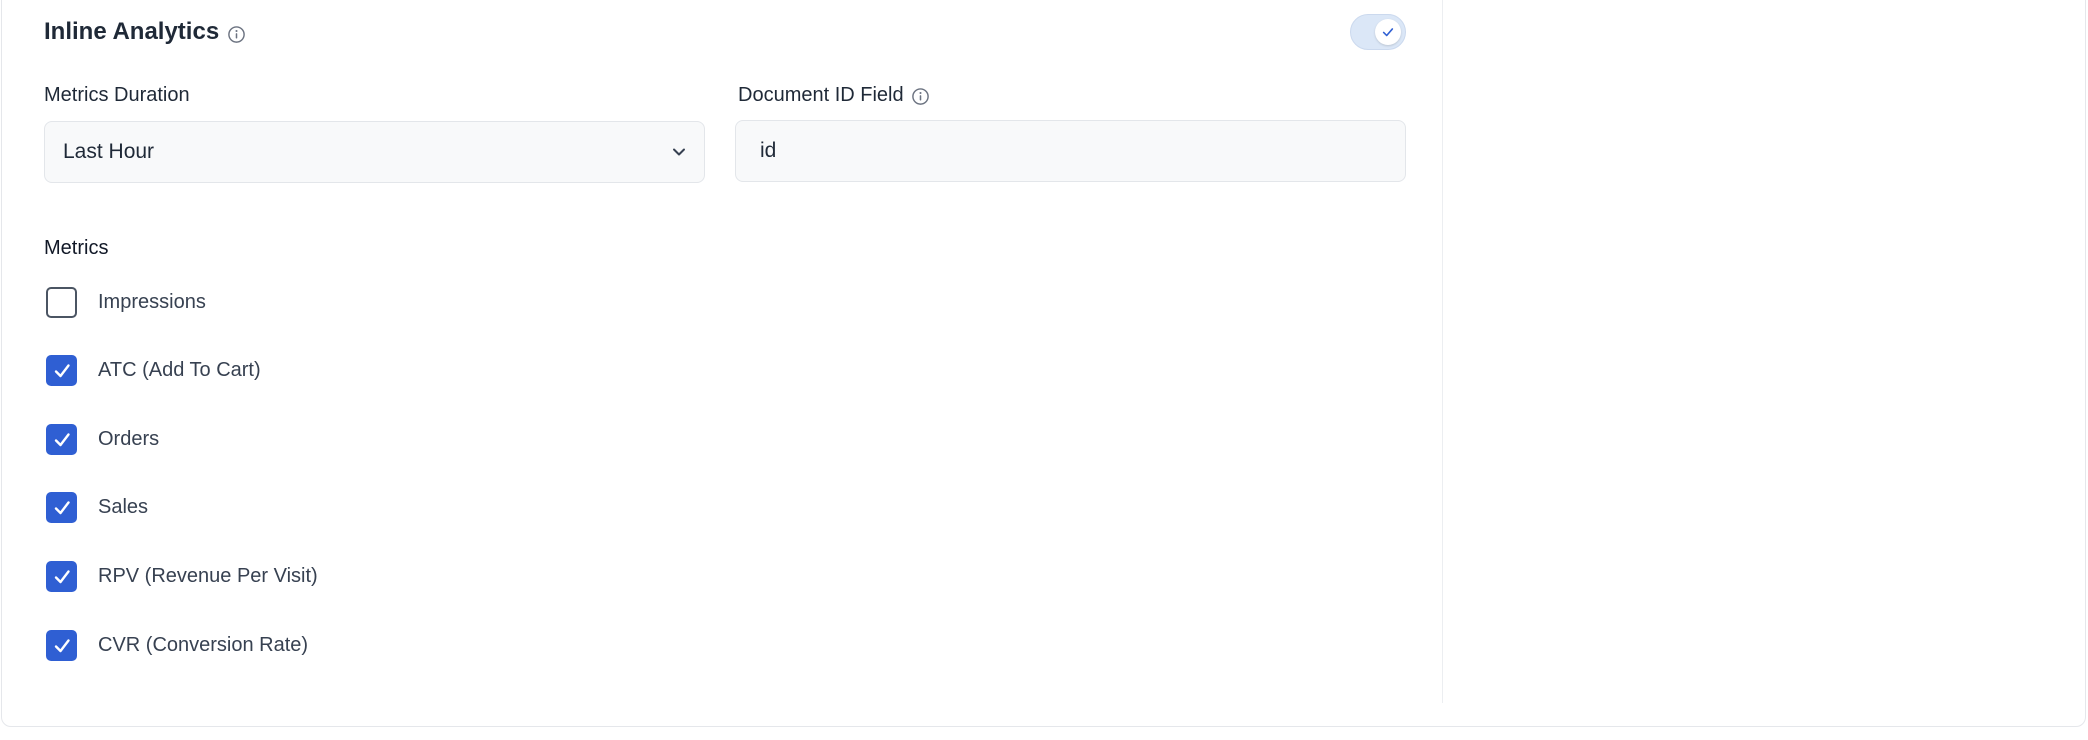  I want to click on metric-sales: Sales, so click(97, 507).